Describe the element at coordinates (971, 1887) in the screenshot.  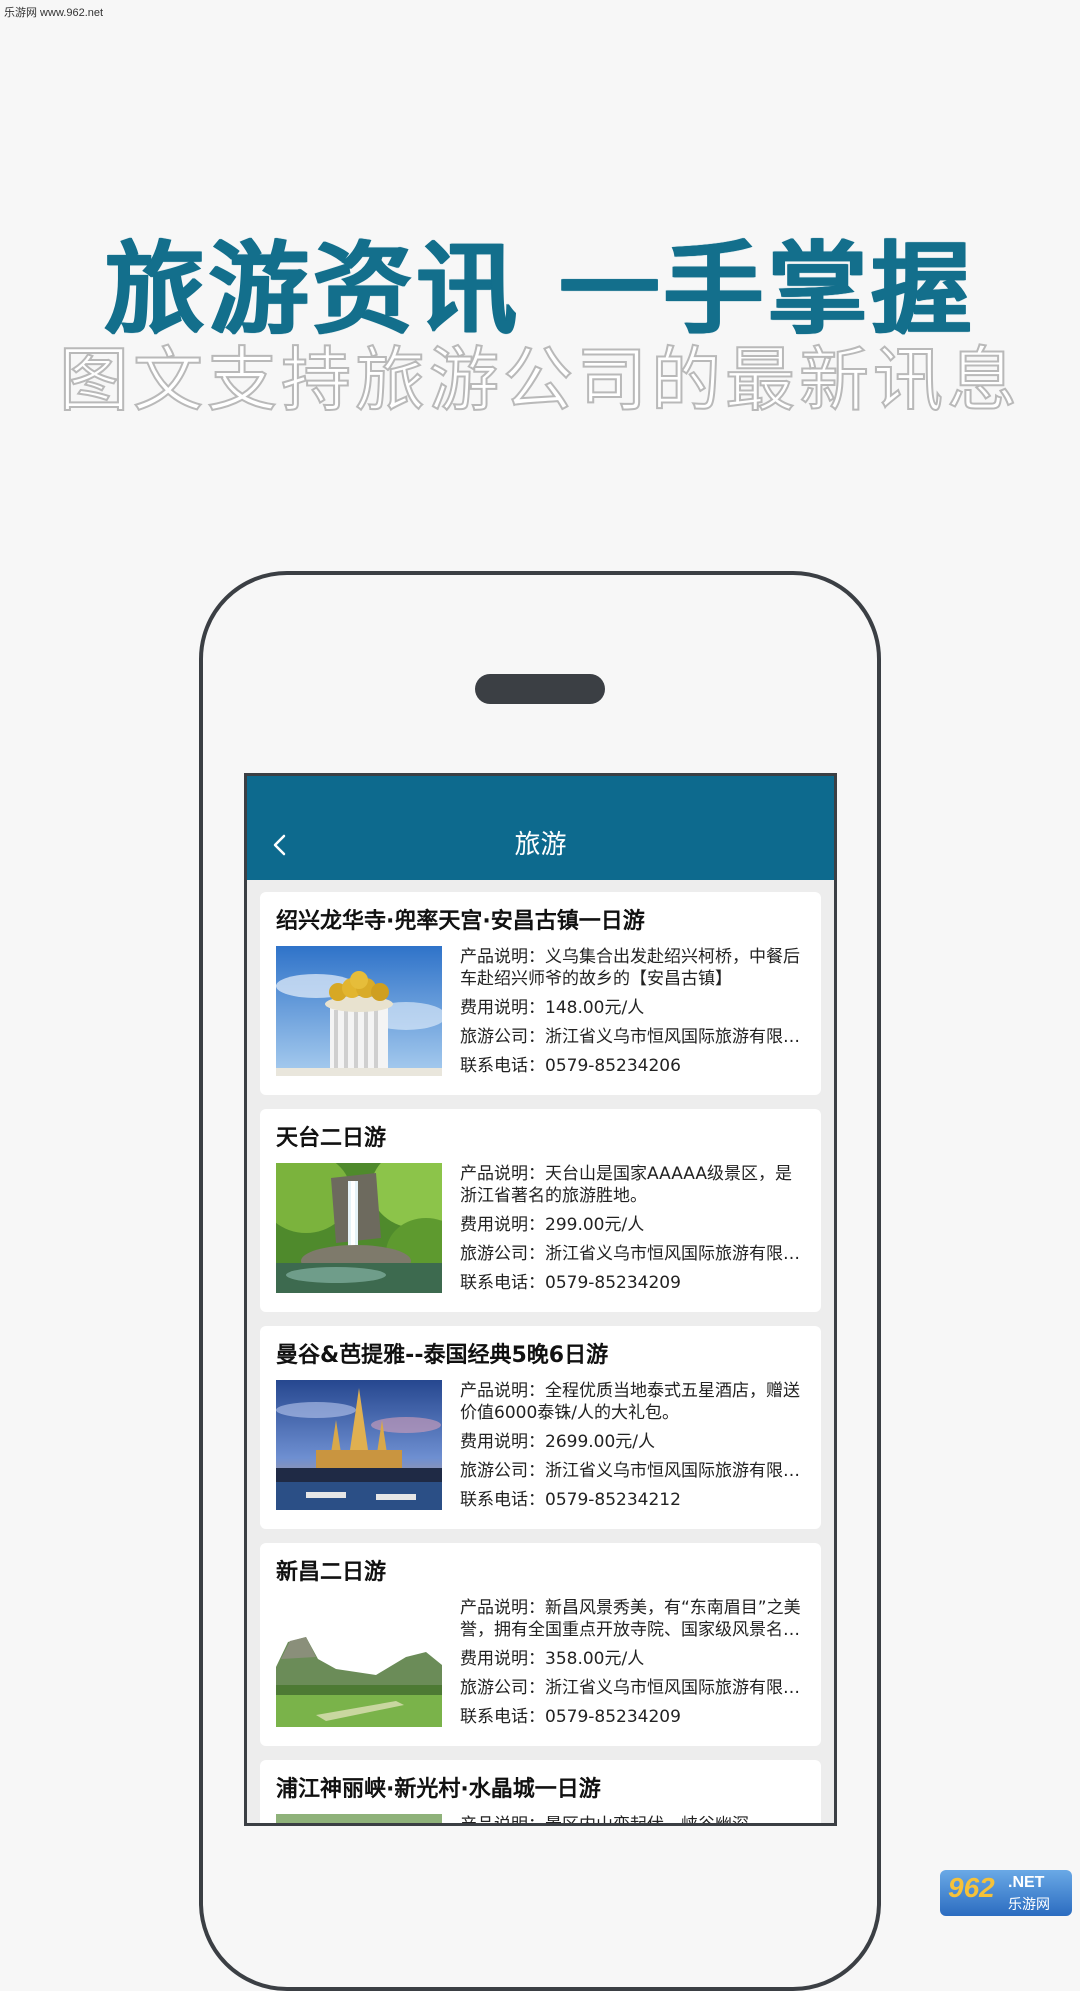
I see `logo-number: 962` at that location.